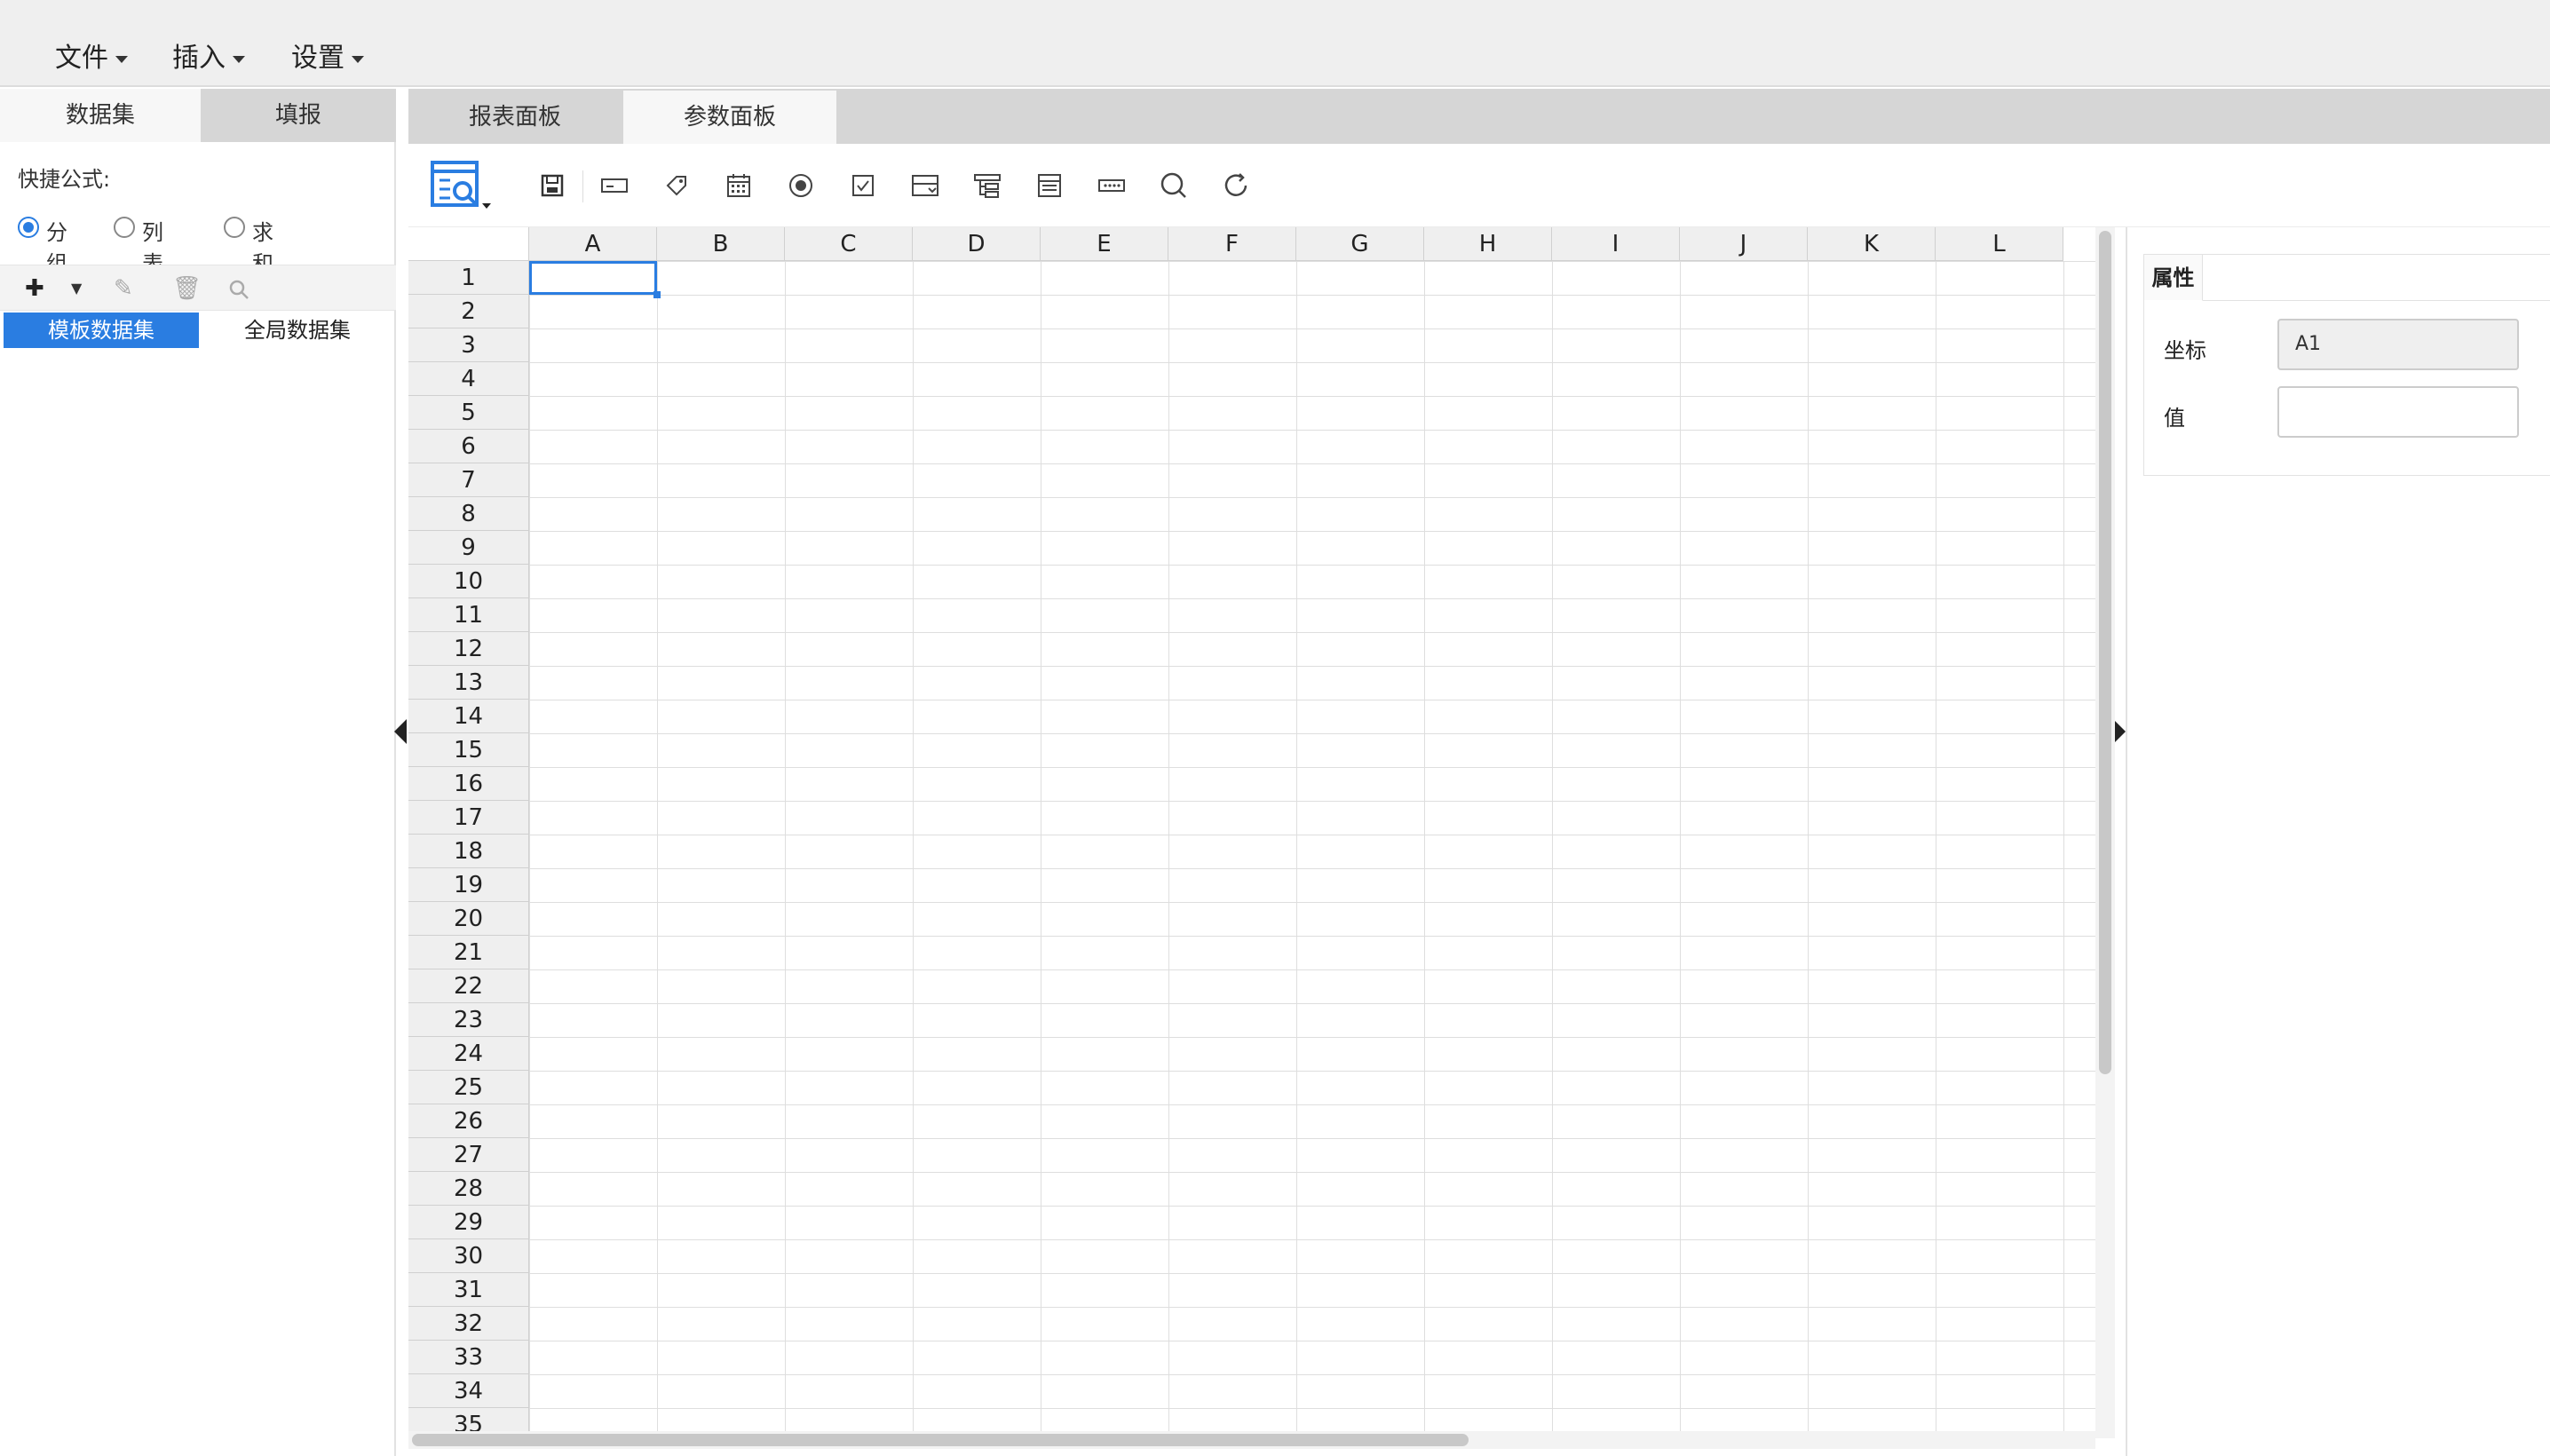 The image size is (2550, 1456). What do you see at coordinates (468, 1290) in the screenshot?
I see `row-header-31: 31` at bounding box center [468, 1290].